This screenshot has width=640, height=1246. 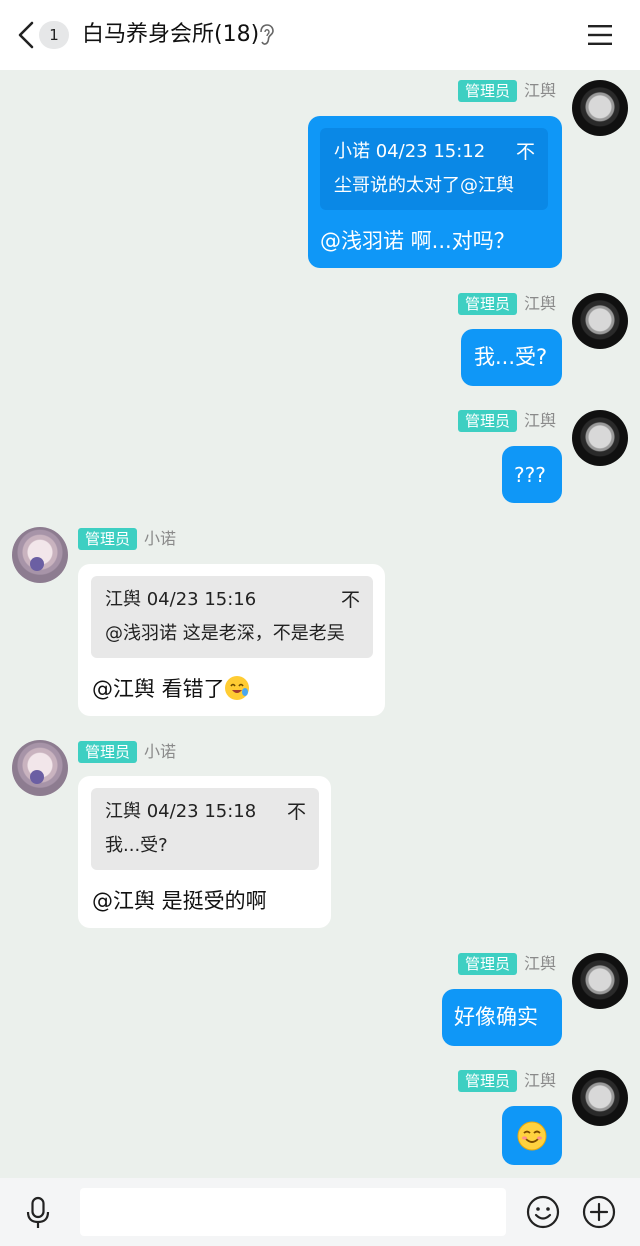 What do you see at coordinates (543, 1212) in the screenshot?
I see `emoji-icon` at bounding box center [543, 1212].